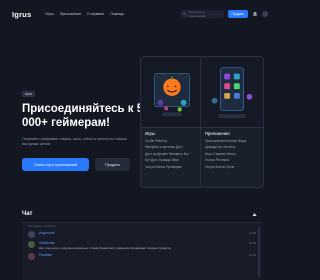  I want to click on games-artwork, so click(172, 92).